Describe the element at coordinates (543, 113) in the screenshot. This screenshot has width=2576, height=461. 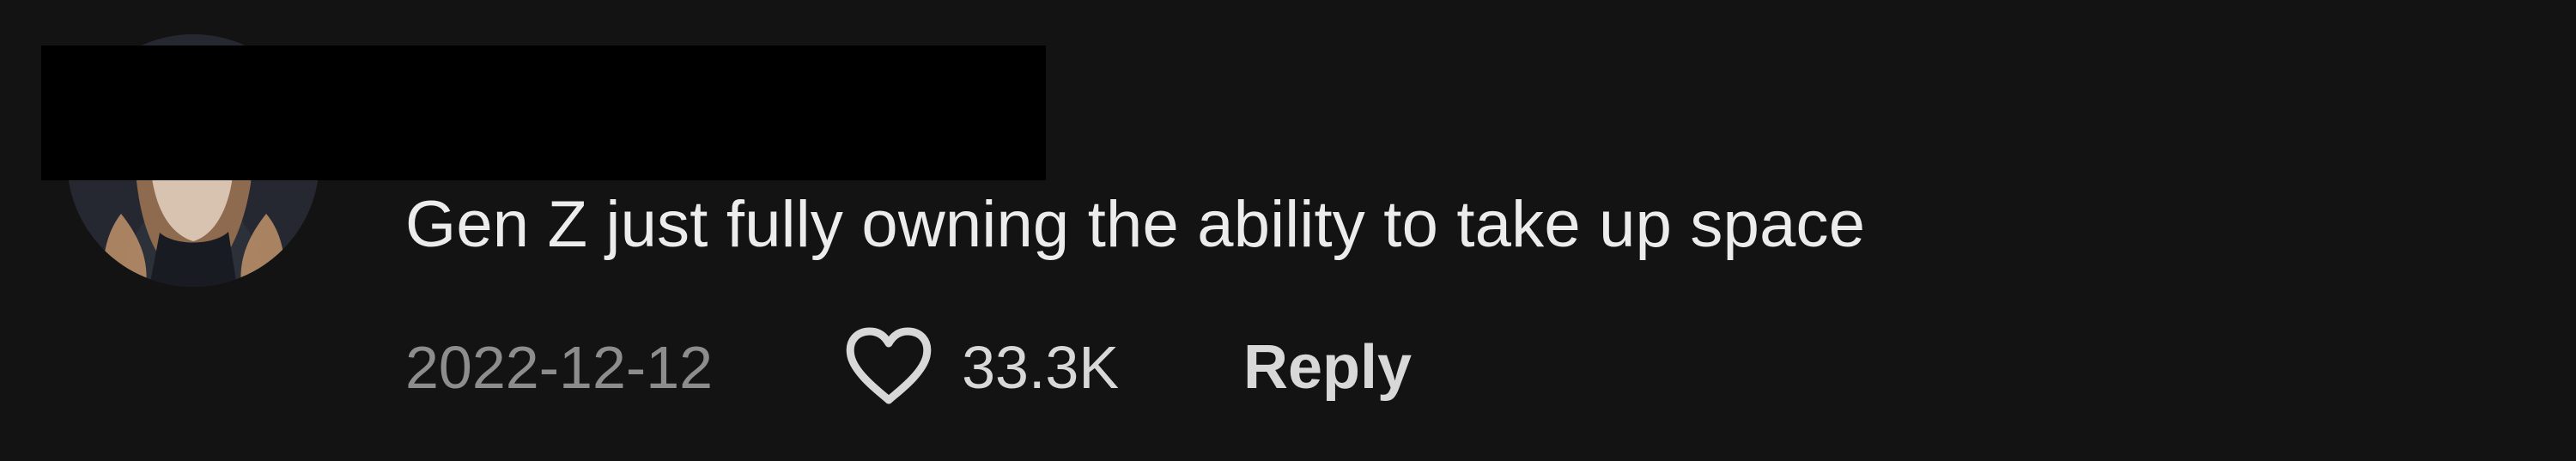
I see `redaction-bar` at that location.